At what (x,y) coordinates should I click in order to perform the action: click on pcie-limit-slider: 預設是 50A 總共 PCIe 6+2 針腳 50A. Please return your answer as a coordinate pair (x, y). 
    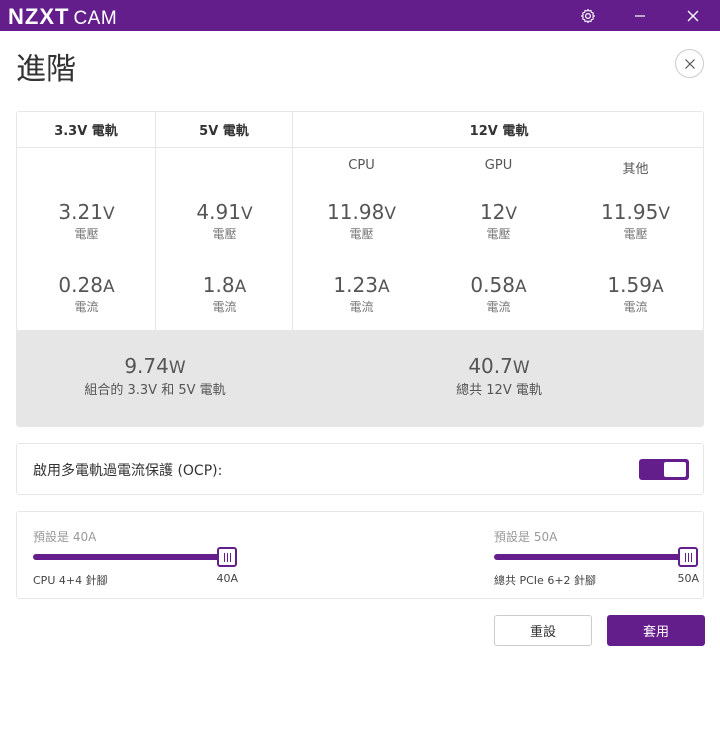
    Looking at the image, I should click on (596, 556).